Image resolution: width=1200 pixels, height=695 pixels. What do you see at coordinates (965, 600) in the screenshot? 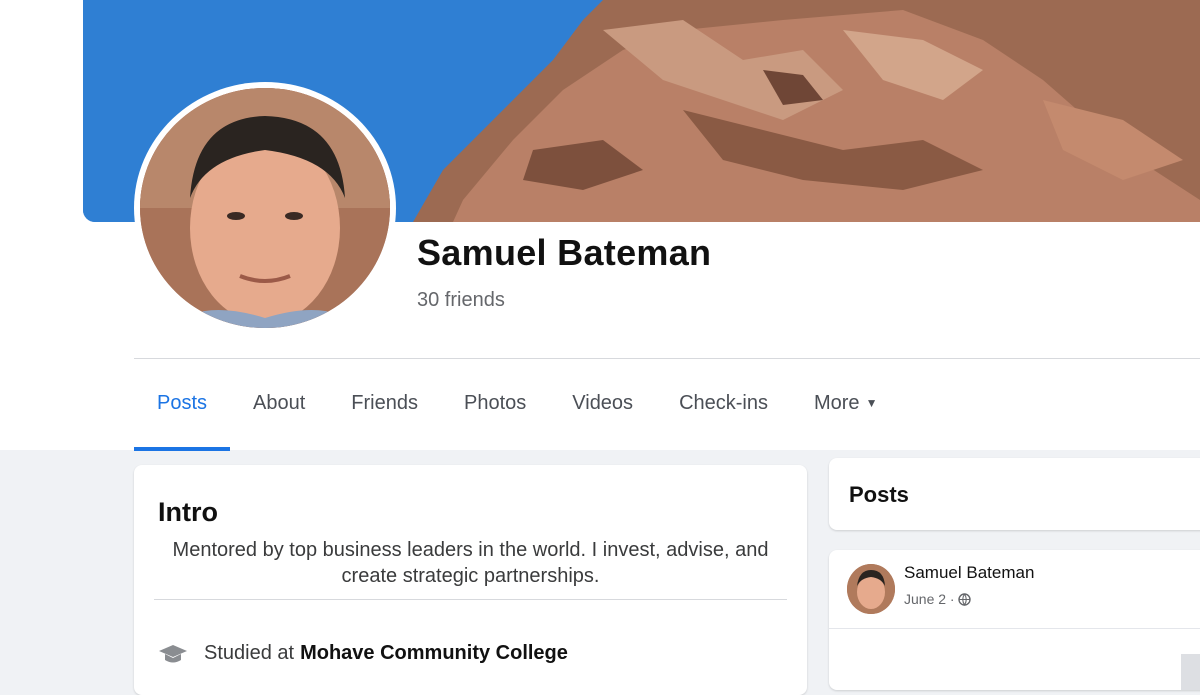
I see `globe-icon` at bounding box center [965, 600].